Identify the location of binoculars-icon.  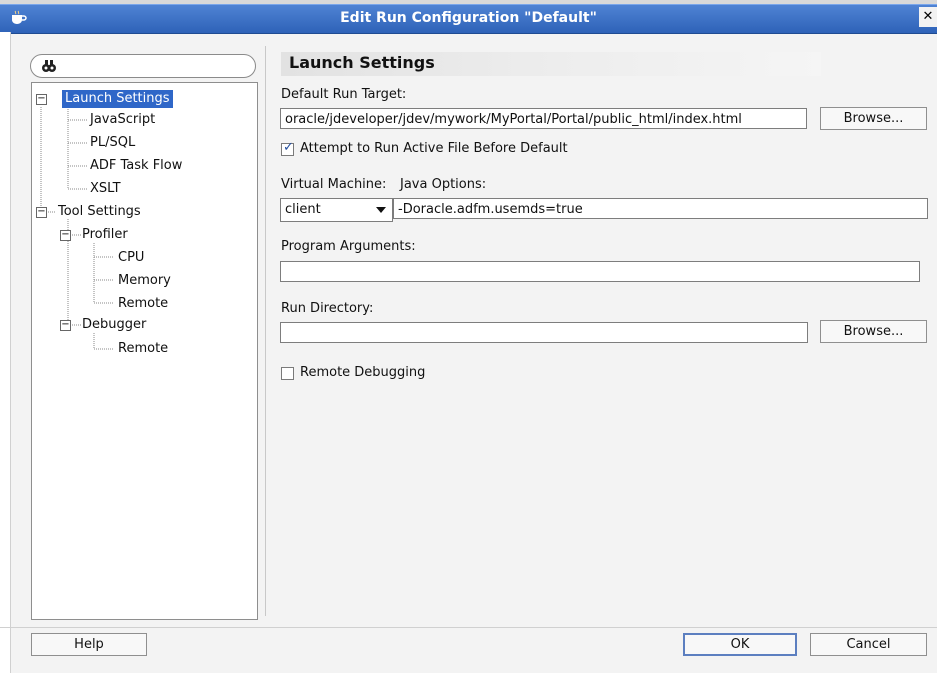
(49, 66).